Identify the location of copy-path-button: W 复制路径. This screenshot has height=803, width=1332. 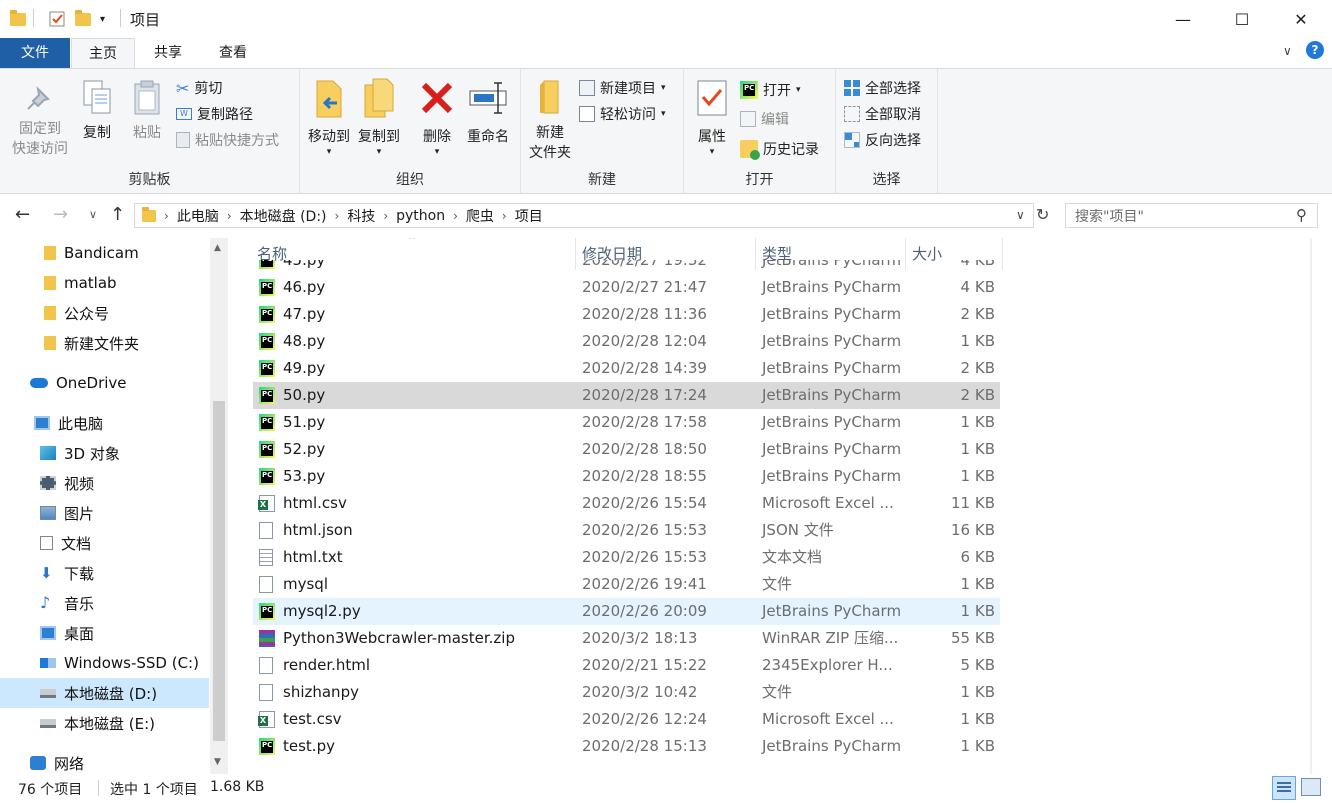
(214, 114).